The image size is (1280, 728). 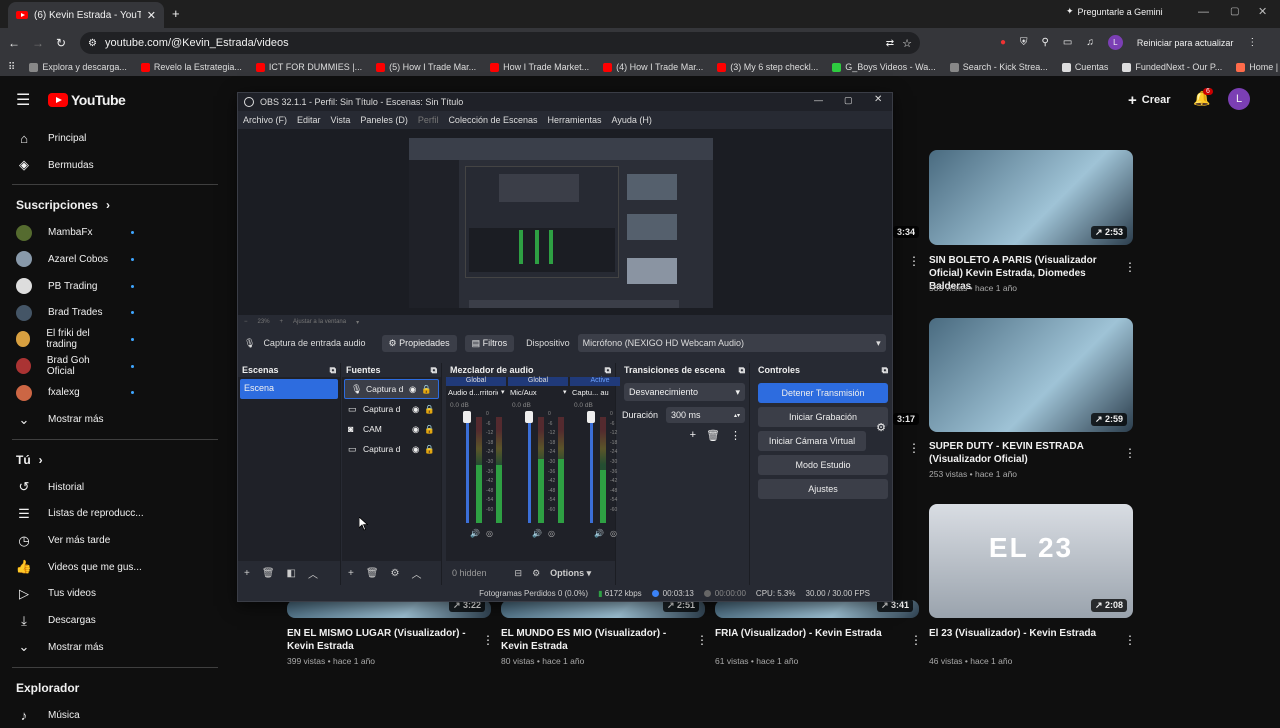 What do you see at coordinates (890, 43) in the screenshot?
I see `translate-icon: ⇄` at bounding box center [890, 43].